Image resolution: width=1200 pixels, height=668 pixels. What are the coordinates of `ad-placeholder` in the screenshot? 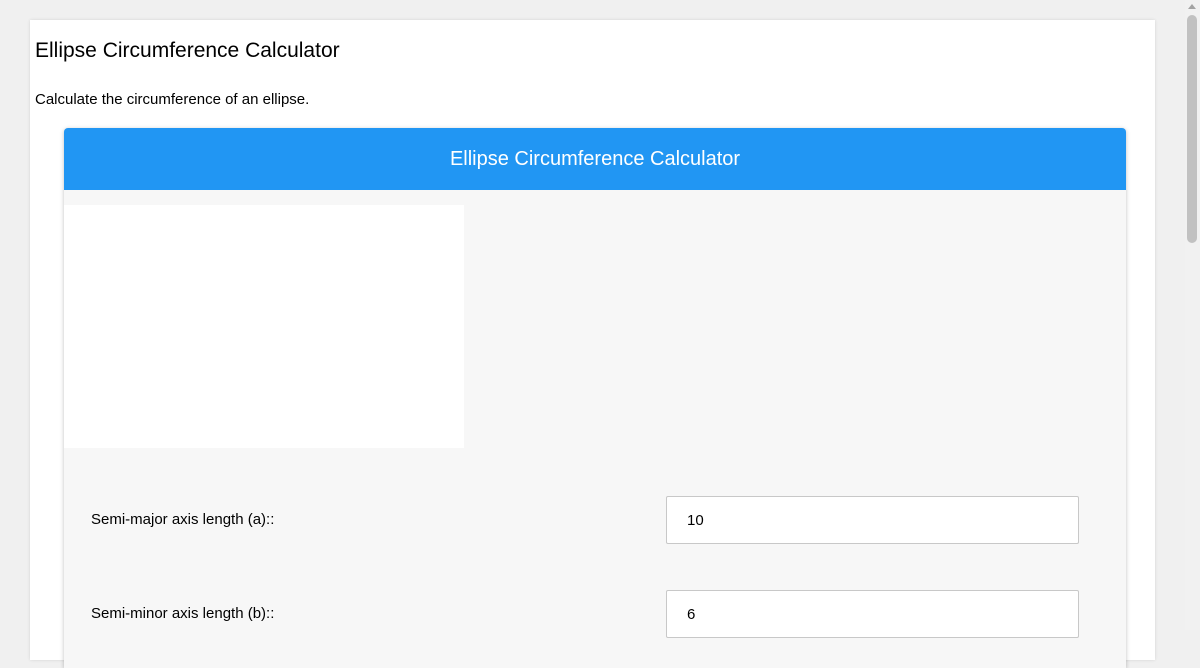 It's located at (264, 326).